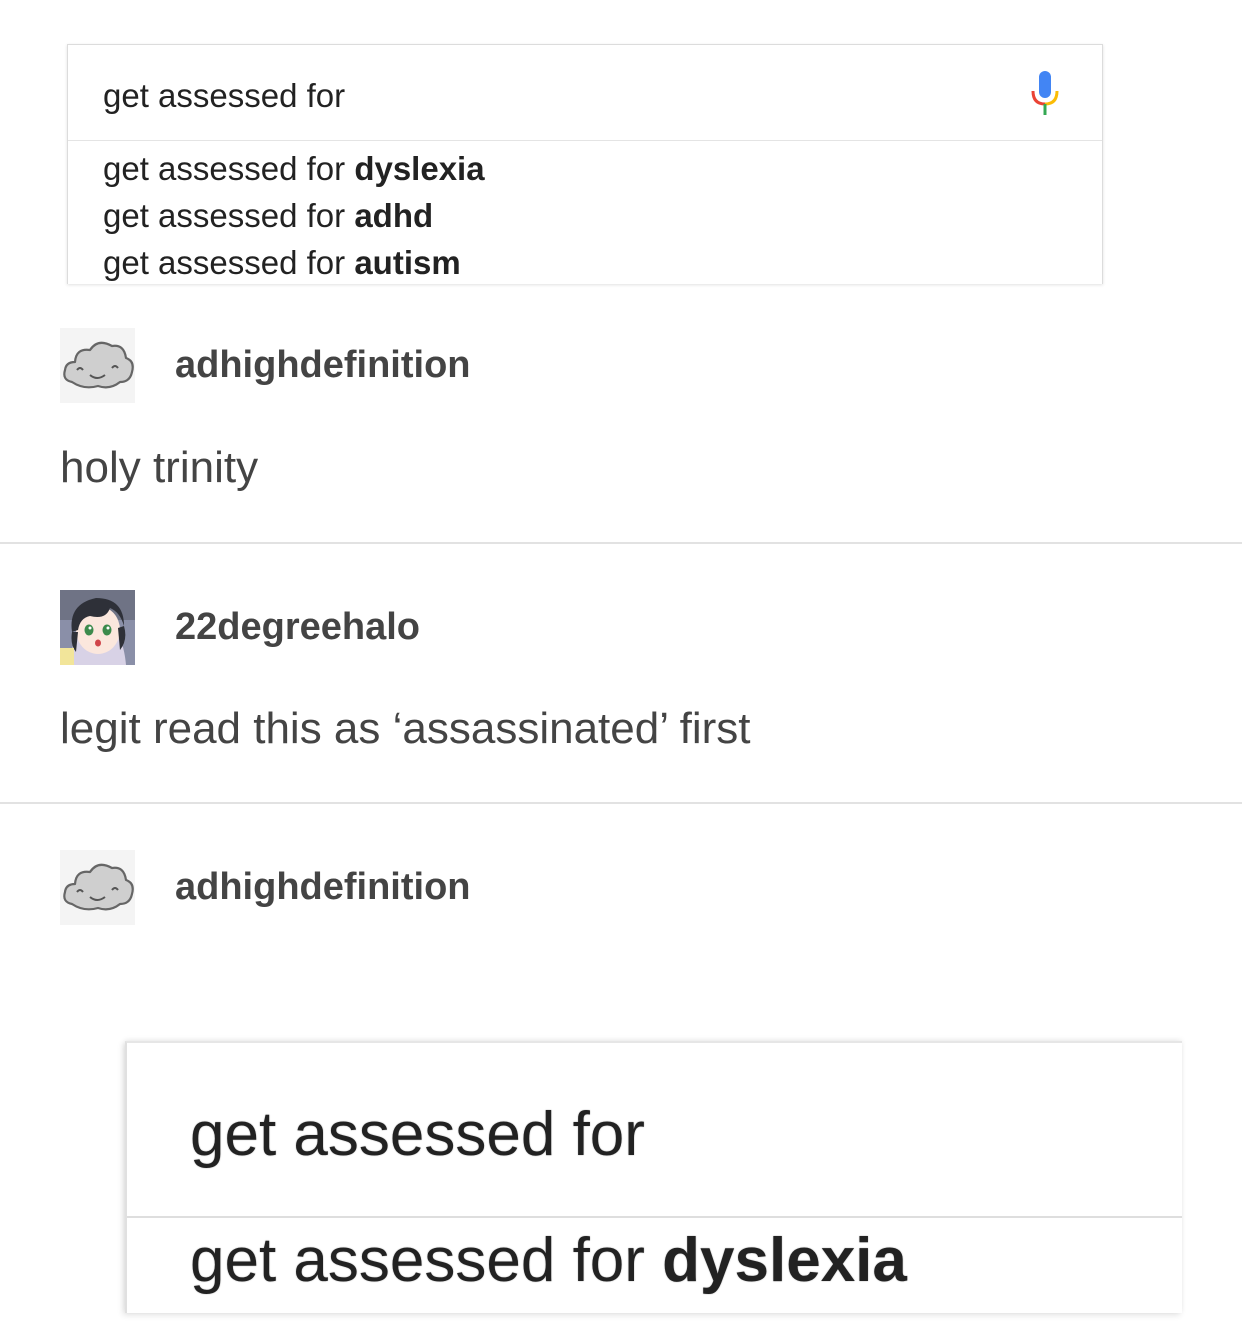 The width and height of the screenshot is (1242, 1327). Describe the element at coordinates (654, 1217) in the screenshot. I see `zoomed-divider` at that location.